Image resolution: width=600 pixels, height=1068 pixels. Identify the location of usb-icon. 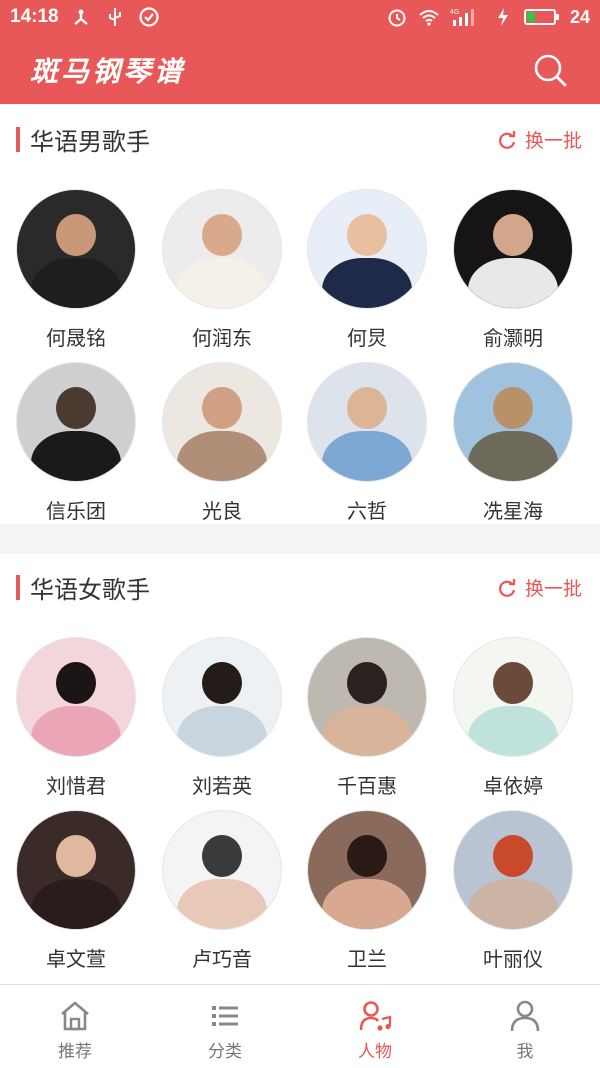
(115, 17).